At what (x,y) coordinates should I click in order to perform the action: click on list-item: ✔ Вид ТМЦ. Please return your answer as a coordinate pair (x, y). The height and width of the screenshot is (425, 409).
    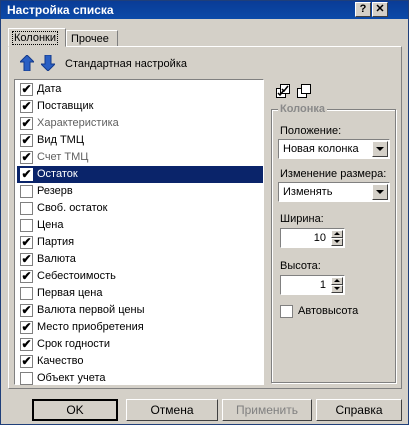
    Looking at the image, I should click on (140, 140).